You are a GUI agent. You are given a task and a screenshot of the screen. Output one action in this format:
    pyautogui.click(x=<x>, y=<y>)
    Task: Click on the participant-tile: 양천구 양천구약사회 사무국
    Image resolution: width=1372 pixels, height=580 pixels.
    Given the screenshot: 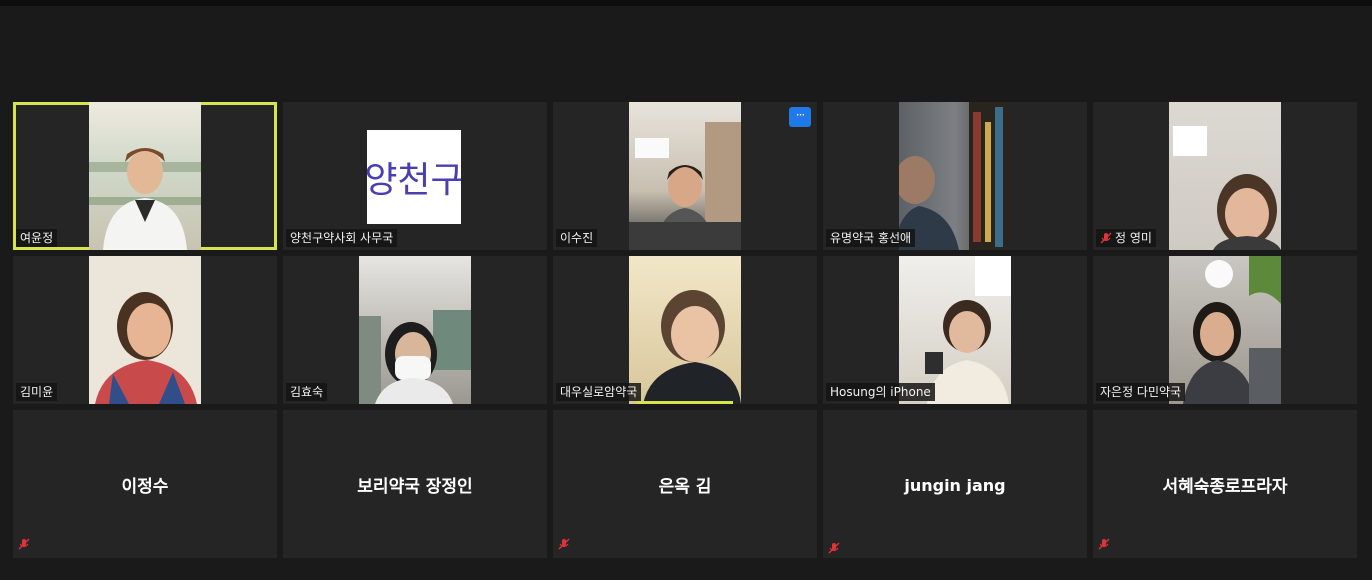 What is the action you would take?
    pyautogui.click(x=415, y=176)
    